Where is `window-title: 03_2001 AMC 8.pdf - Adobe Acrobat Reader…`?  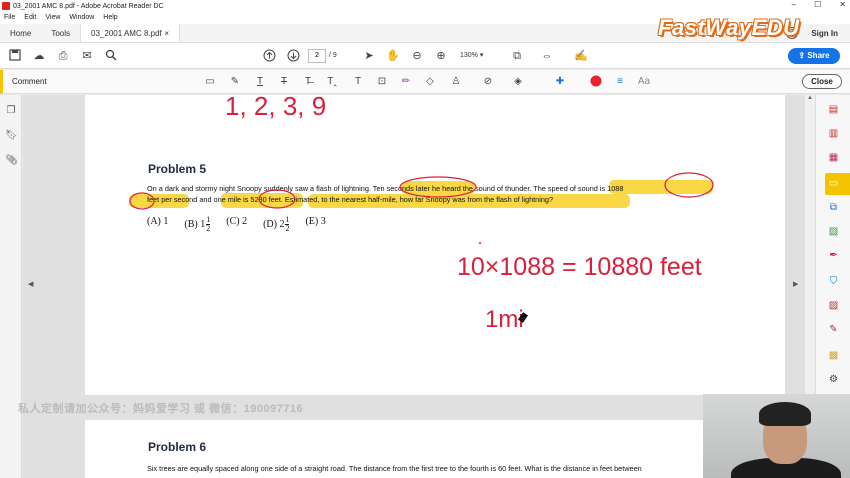
window-title: 03_2001 AMC 8.pdf - Adobe Acrobat Reader… is located at coordinates (88, 6).